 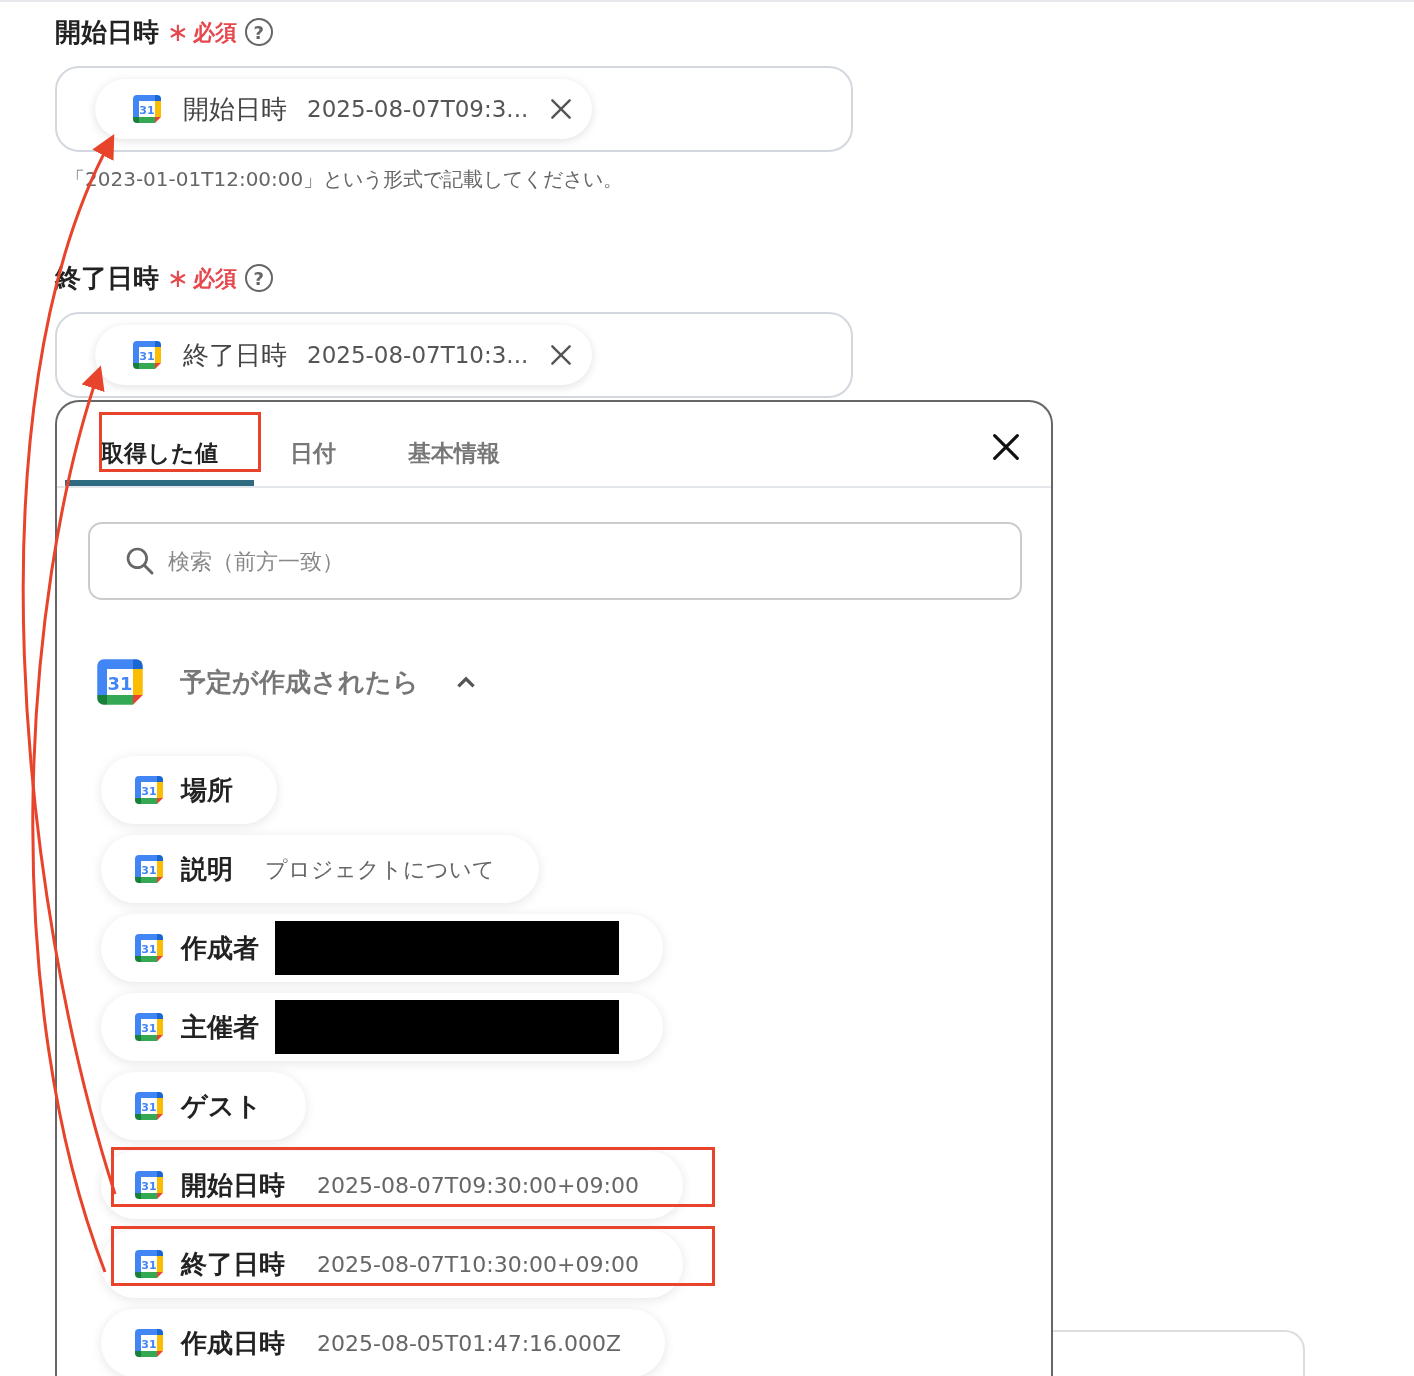 What do you see at coordinates (221, 1106) in the screenshot?
I see `item-name: ゲスト` at bounding box center [221, 1106].